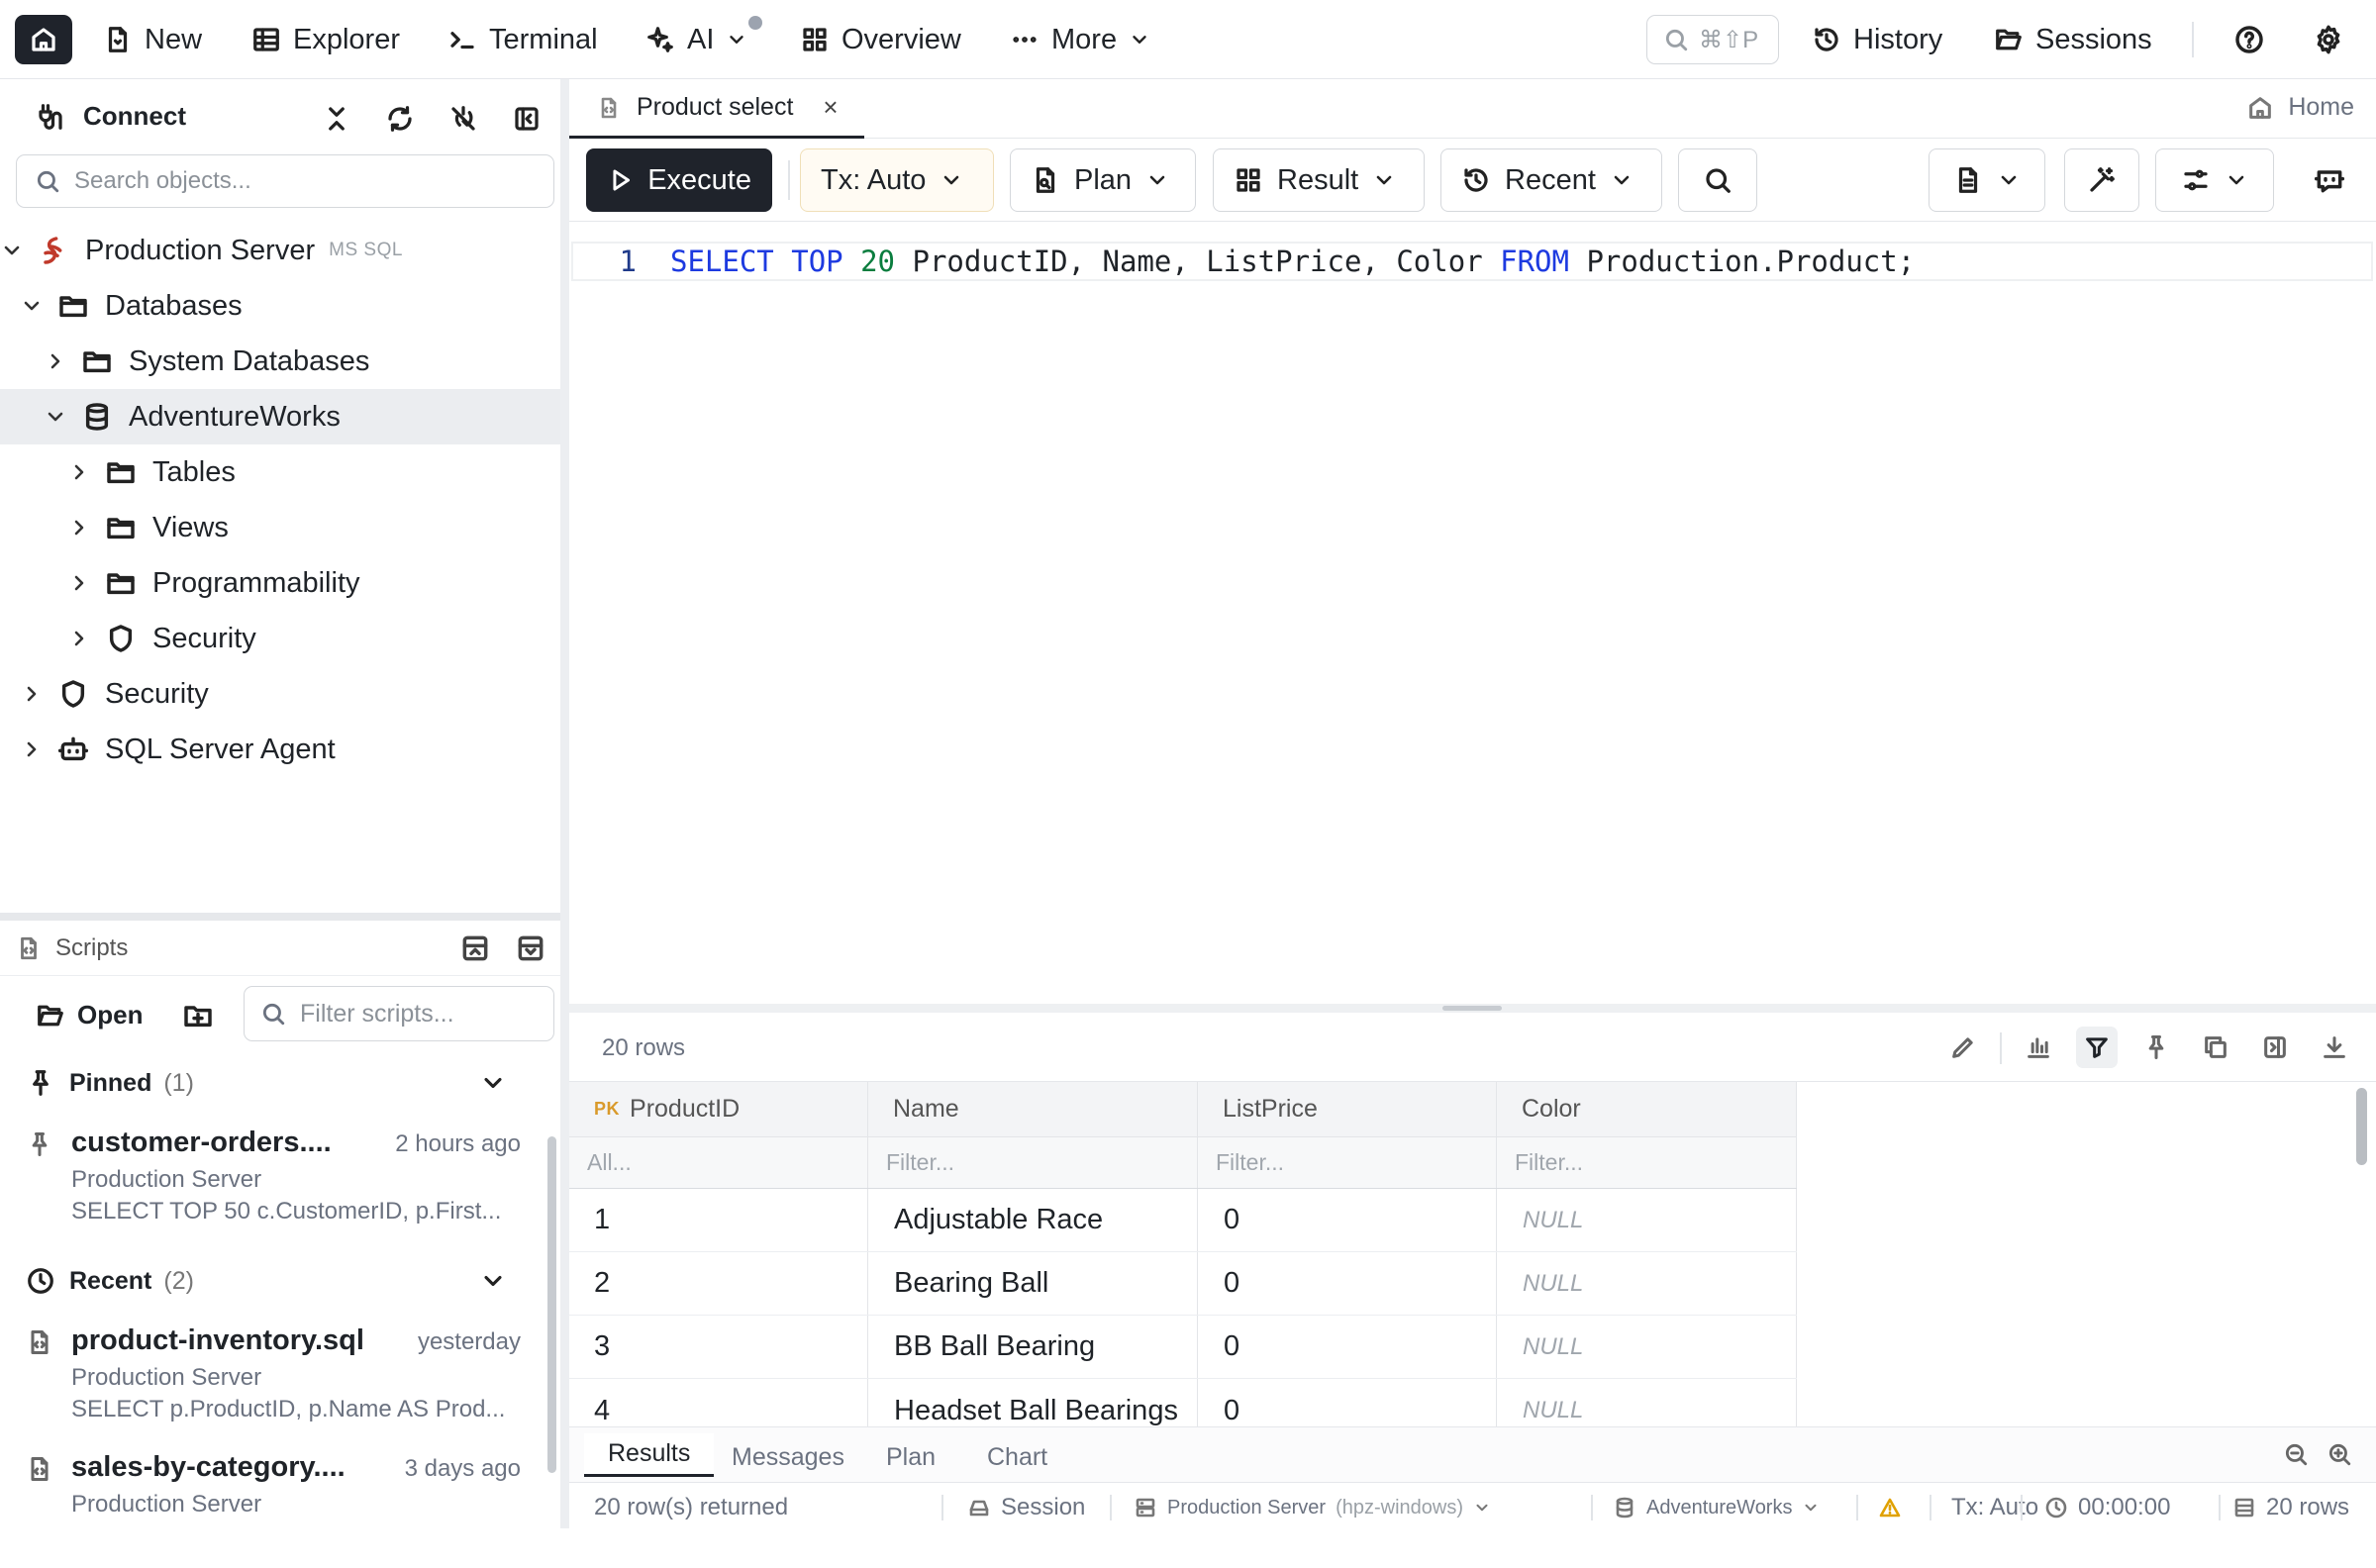 Image resolution: width=2376 pixels, height=1568 pixels. I want to click on expand-scripts-button, so click(476, 949).